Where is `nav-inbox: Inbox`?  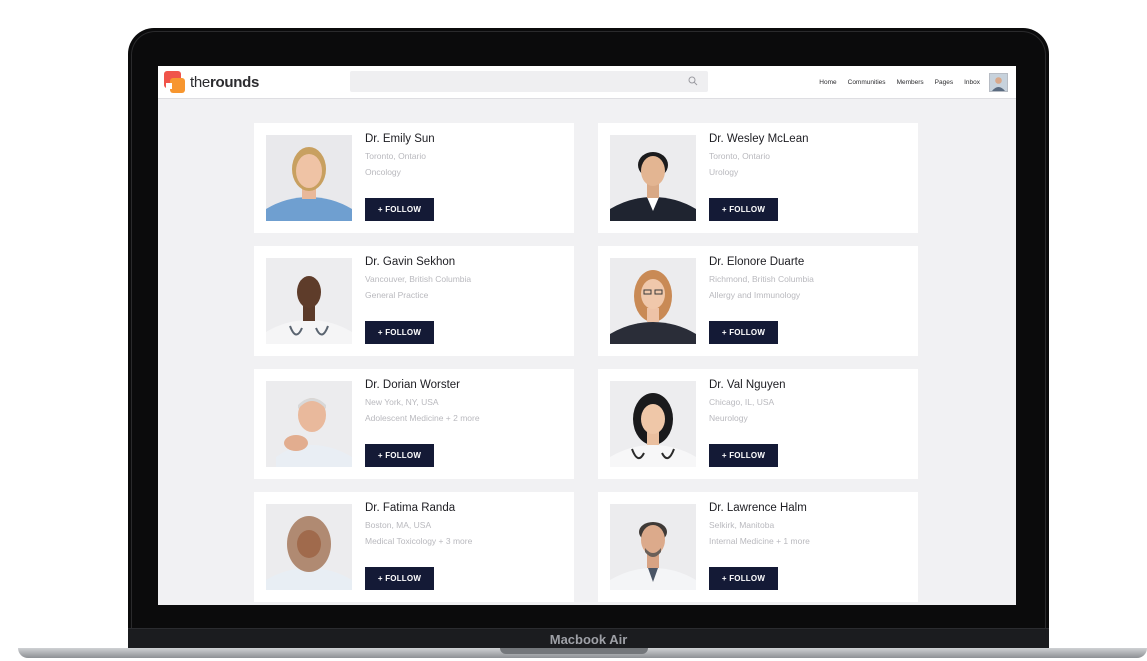
nav-inbox: Inbox is located at coordinates (972, 82).